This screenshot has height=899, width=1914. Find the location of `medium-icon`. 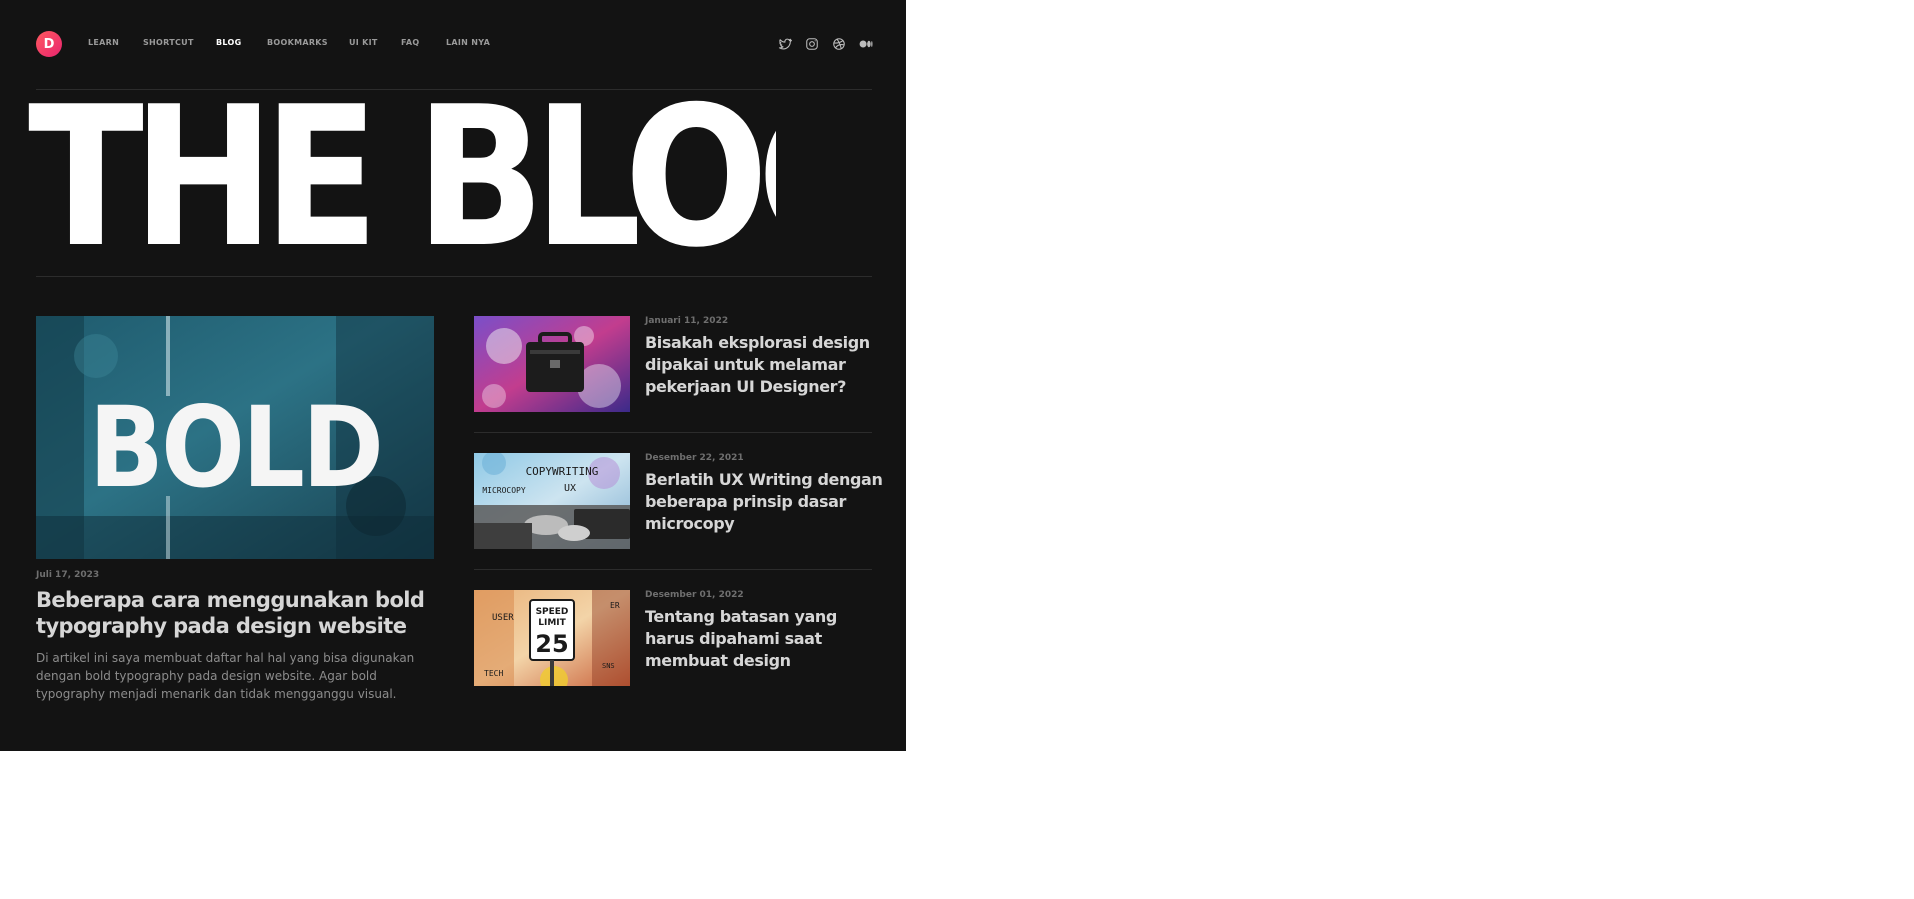

medium-icon is located at coordinates (866, 44).